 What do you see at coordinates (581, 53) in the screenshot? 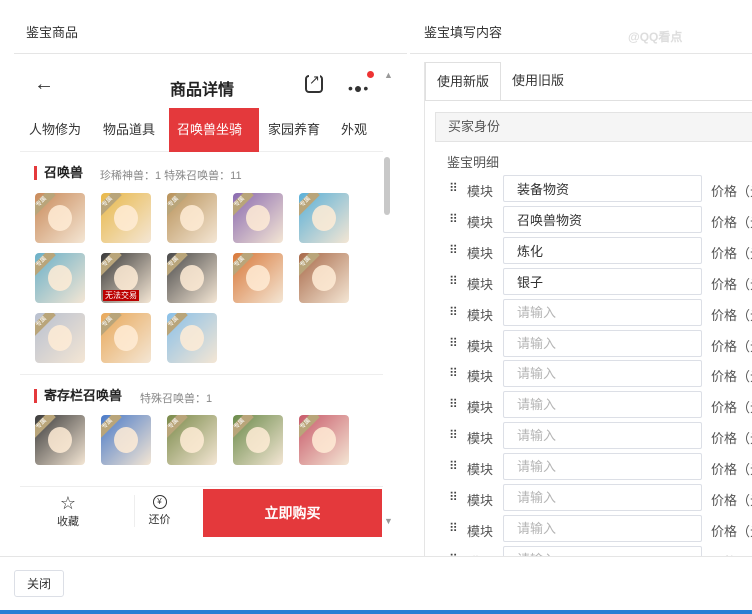
I see `right-header-divider` at bounding box center [581, 53].